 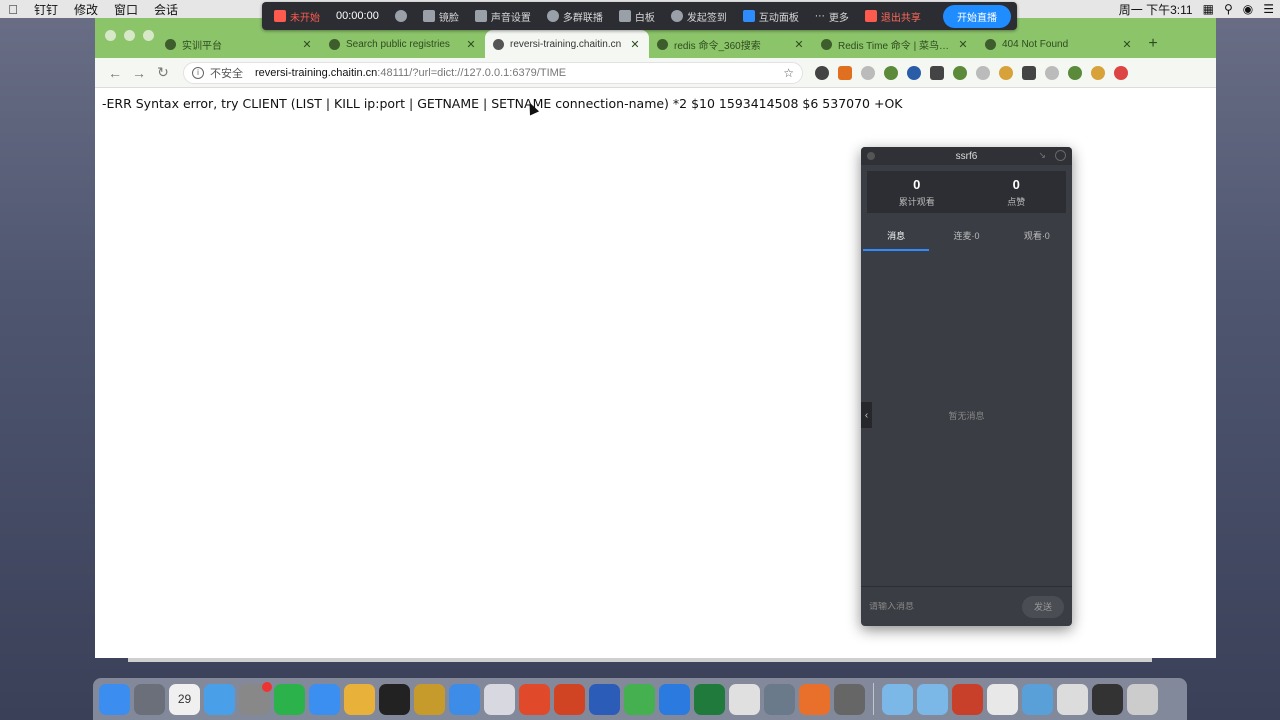 I want to click on wechat-icon, so click(x=289, y=699).